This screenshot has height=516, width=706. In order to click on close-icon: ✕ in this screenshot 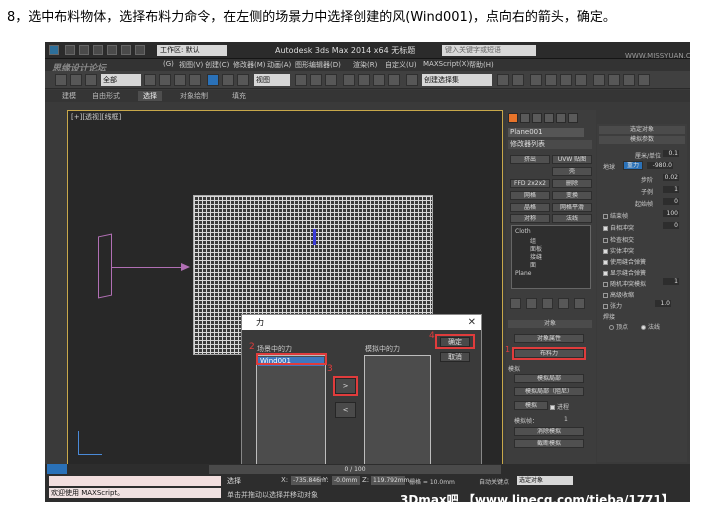, I will do `click(472, 322)`.